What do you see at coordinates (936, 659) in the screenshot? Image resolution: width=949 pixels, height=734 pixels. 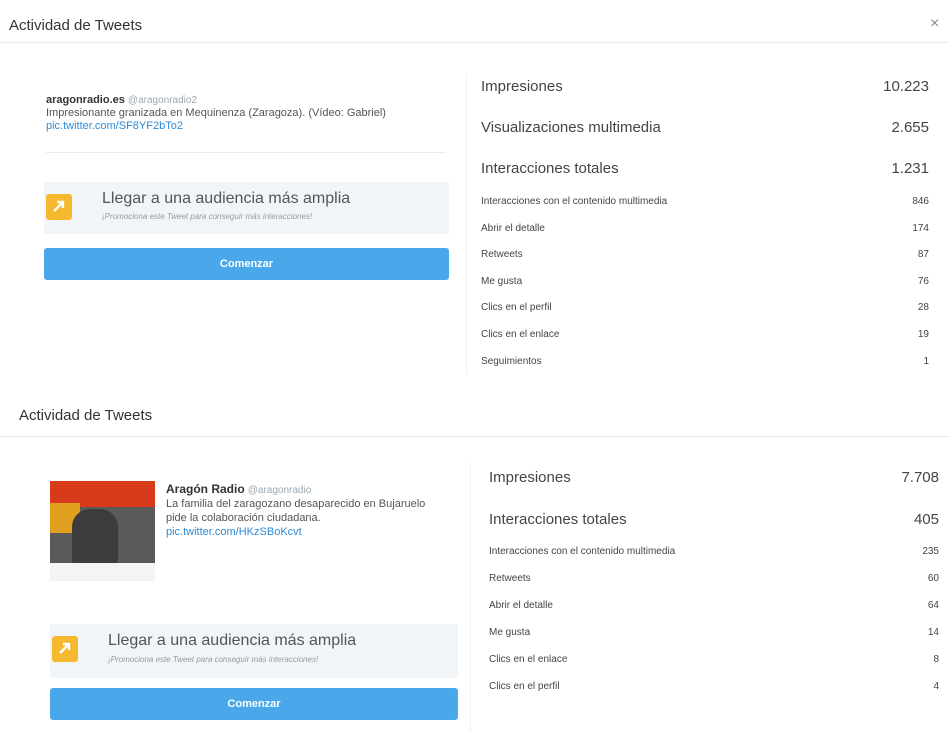 I see `stat-value: 8` at bounding box center [936, 659].